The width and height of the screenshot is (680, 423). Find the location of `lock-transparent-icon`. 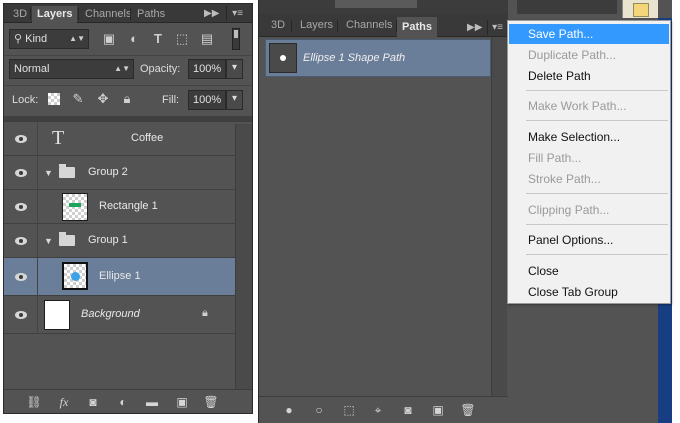

lock-transparent-icon is located at coordinates (54, 99).